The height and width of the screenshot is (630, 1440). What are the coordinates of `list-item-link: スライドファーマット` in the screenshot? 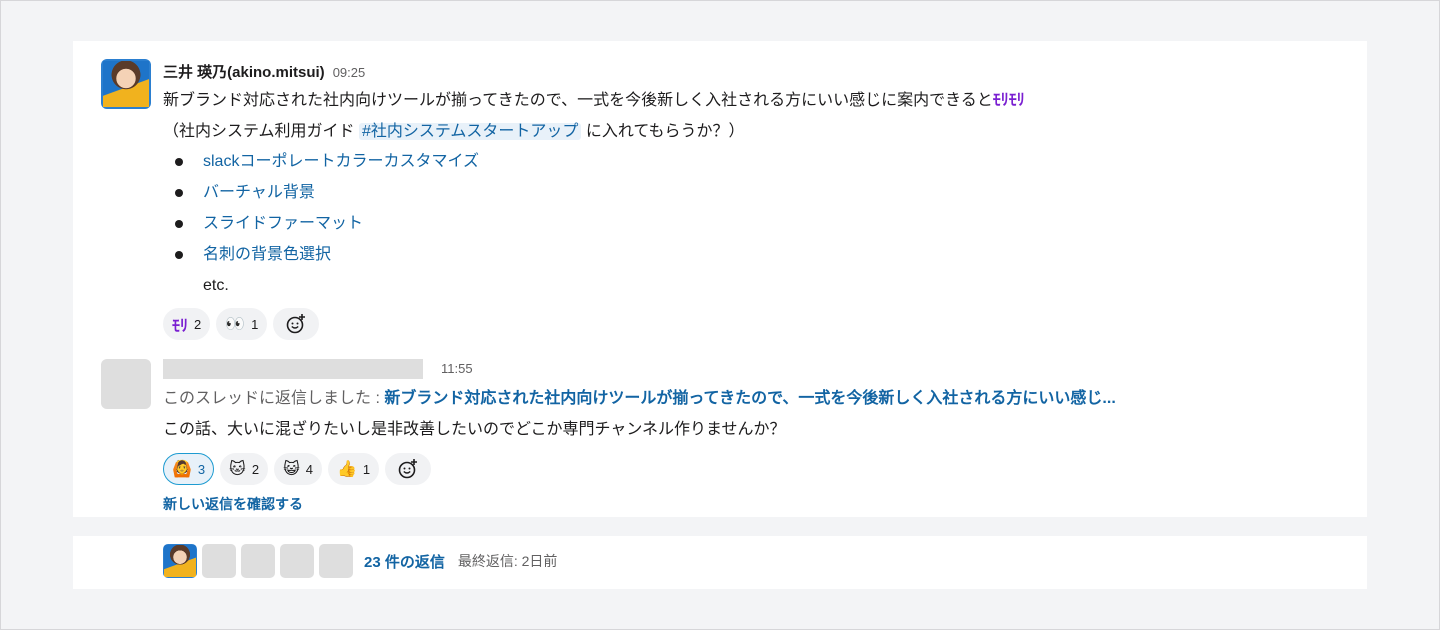 It's located at (283, 224).